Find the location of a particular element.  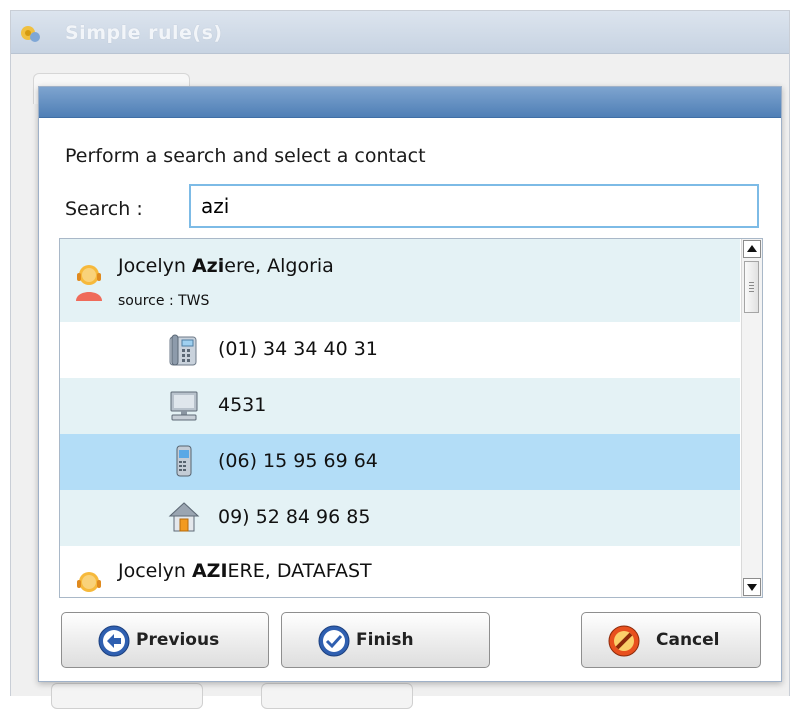

finish-button: Finish is located at coordinates (385, 640).